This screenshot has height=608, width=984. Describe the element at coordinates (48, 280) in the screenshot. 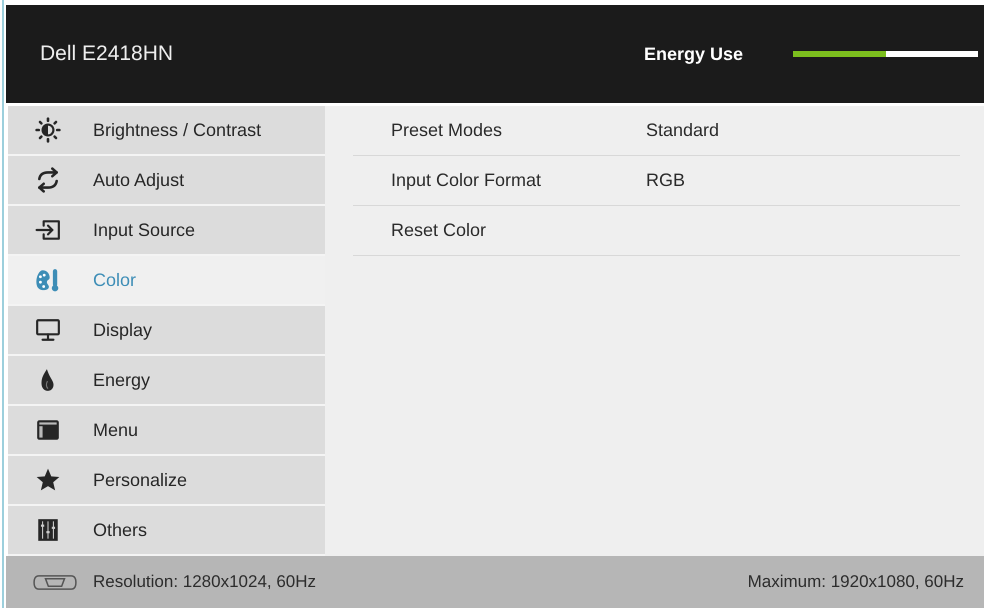

I see `palette-thermometer-icon` at that location.